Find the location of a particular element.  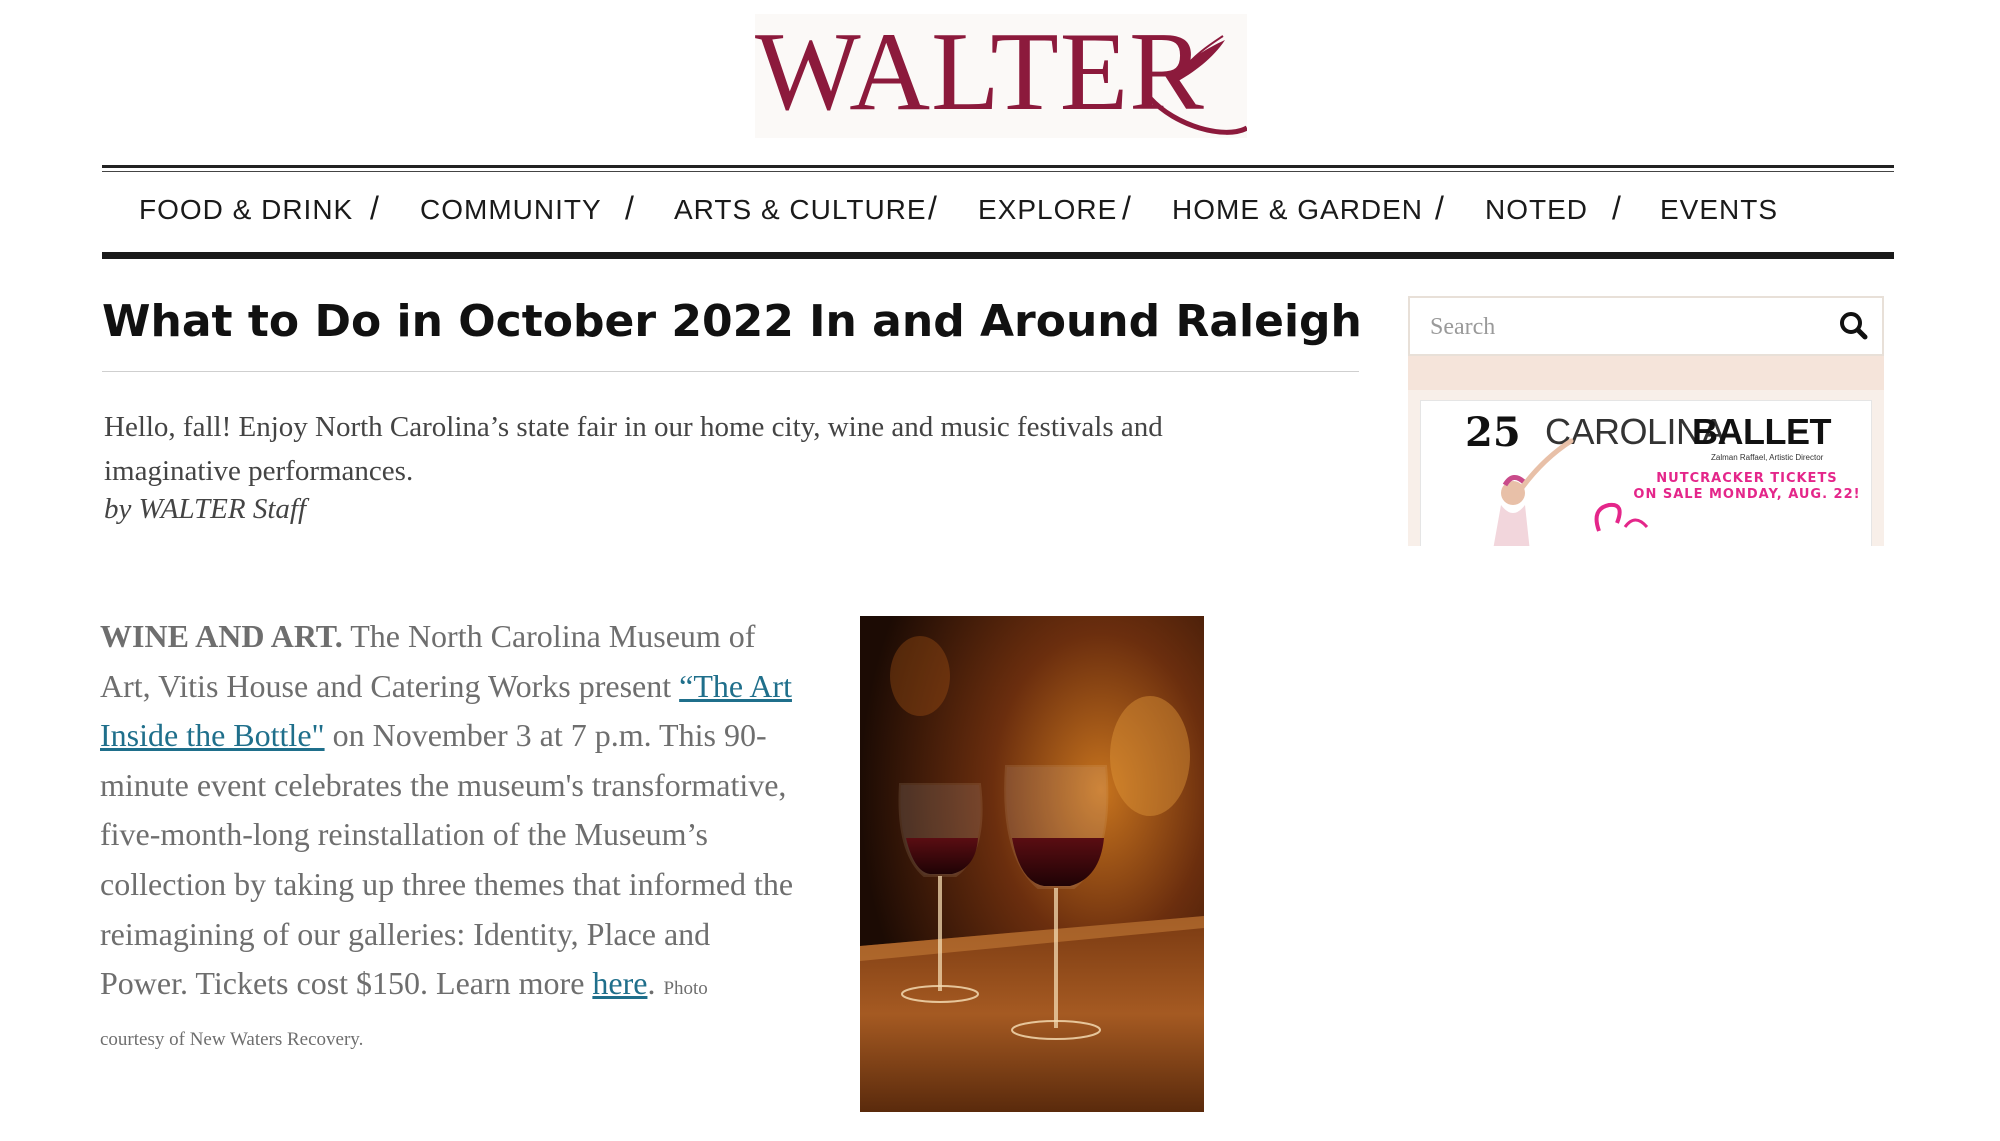

nav-item-events: EVENTS is located at coordinates (1719, 210).